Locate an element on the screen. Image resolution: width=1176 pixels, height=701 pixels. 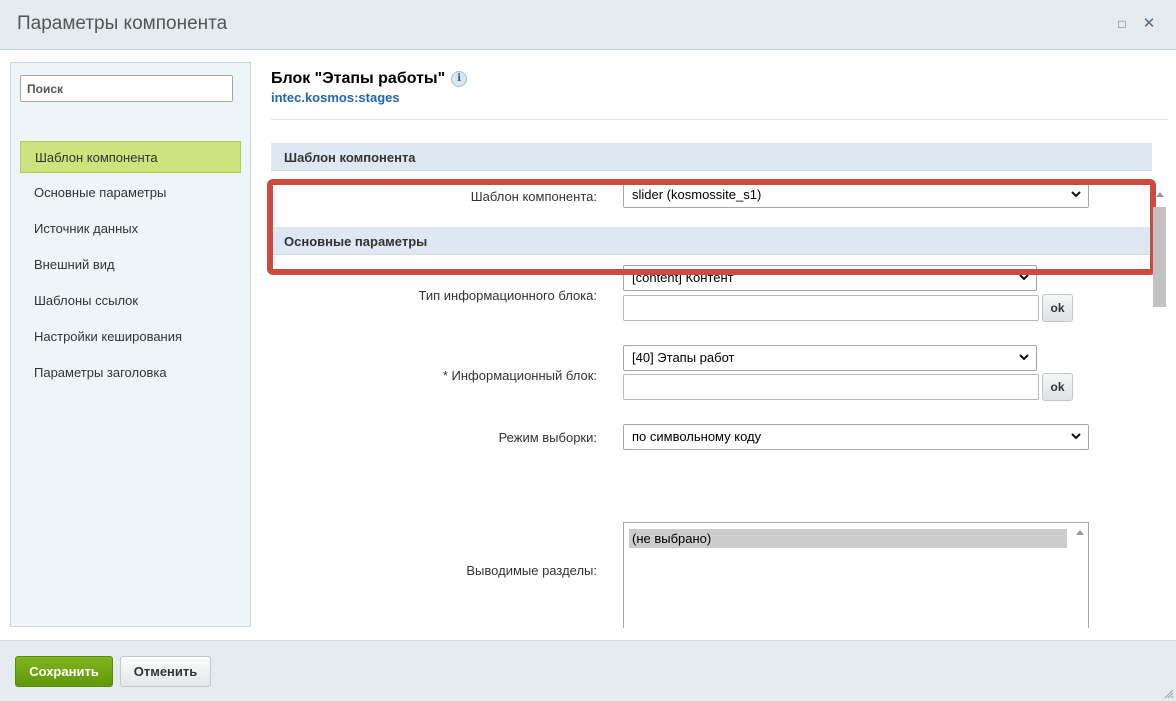
iblock-select: [40] Этапы работ is located at coordinates (830, 358).